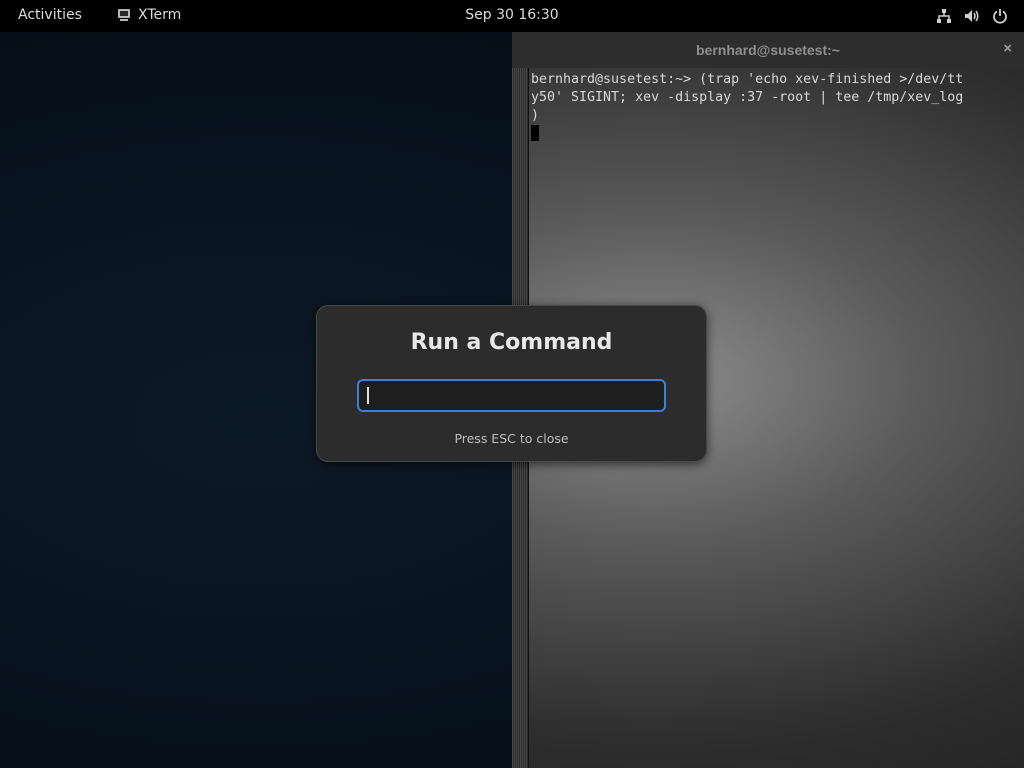  I want to click on top-bar: Activities XTerm Sep 30 16:30, so click(512, 16).